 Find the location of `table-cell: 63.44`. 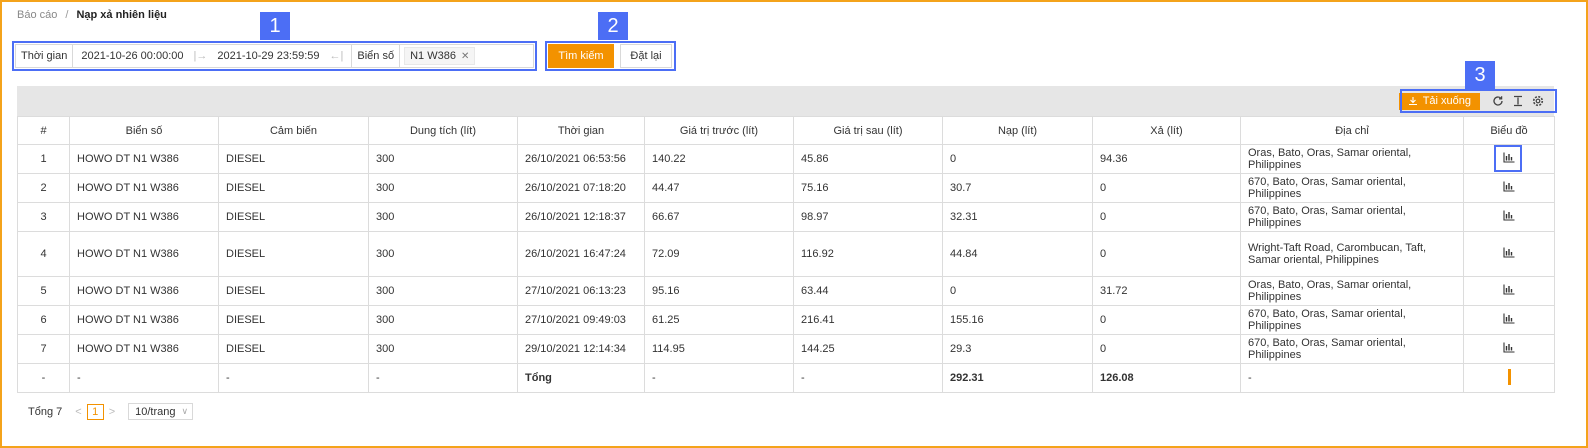

table-cell: 63.44 is located at coordinates (868, 291).